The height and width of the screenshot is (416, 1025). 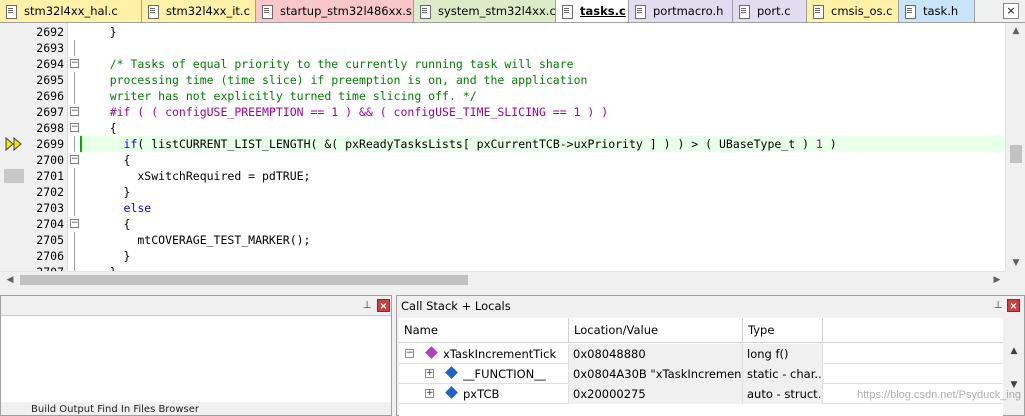 I want to click on collapse-icon: −, so click(x=409, y=353).